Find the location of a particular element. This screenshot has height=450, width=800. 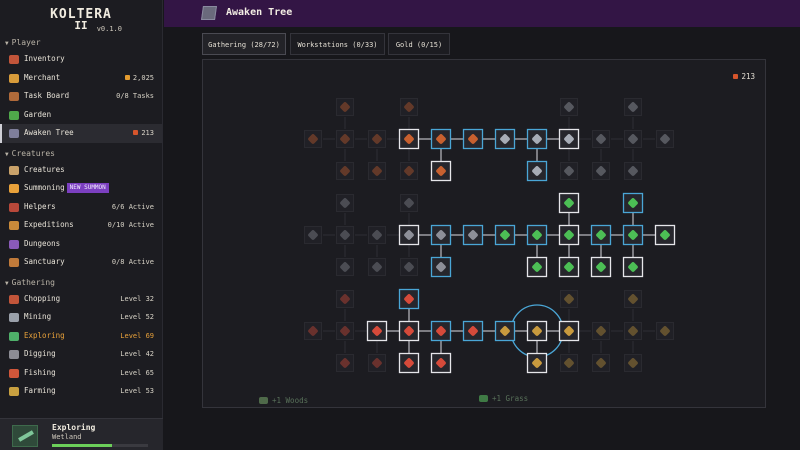

sidebar-item-creatures: Creatures is located at coordinates (81, 170).